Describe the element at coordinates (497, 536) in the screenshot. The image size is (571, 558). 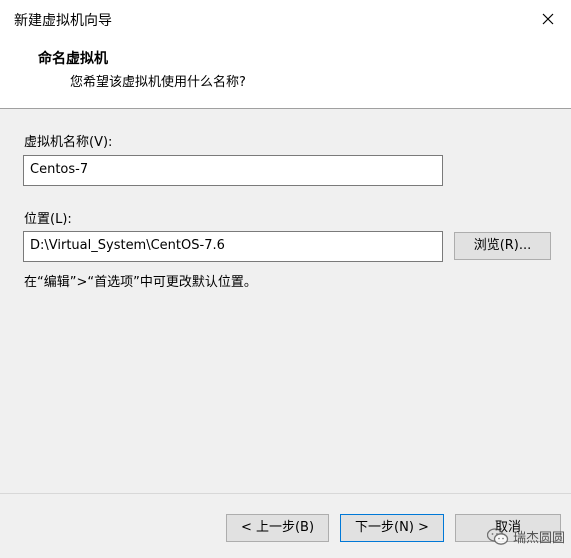
I see `wechat-icon` at that location.